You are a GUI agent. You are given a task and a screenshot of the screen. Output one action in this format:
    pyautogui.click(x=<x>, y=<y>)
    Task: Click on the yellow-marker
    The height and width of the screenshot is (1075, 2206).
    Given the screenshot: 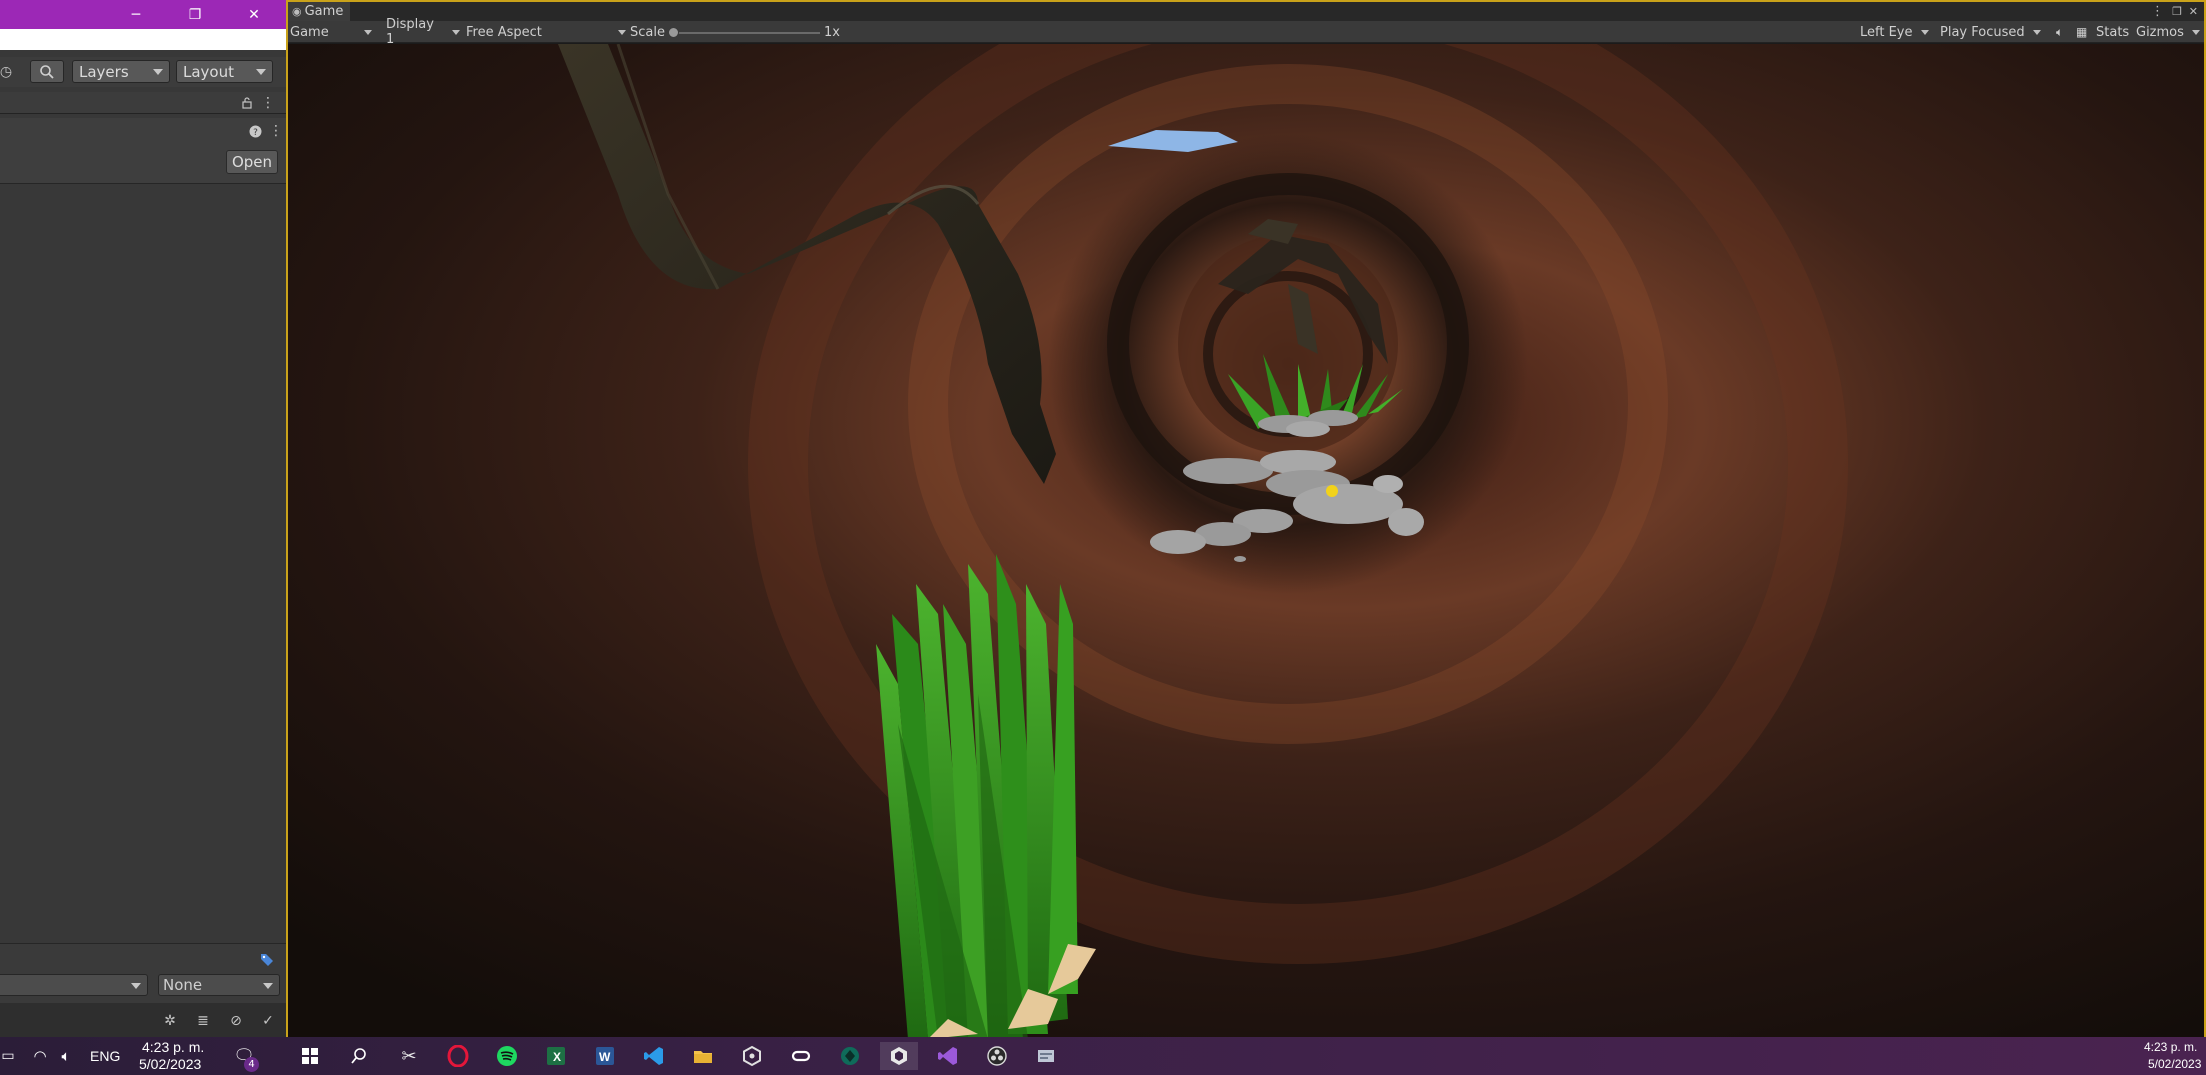 What is the action you would take?
    pyautogui.click(x=1332, y=491)
    